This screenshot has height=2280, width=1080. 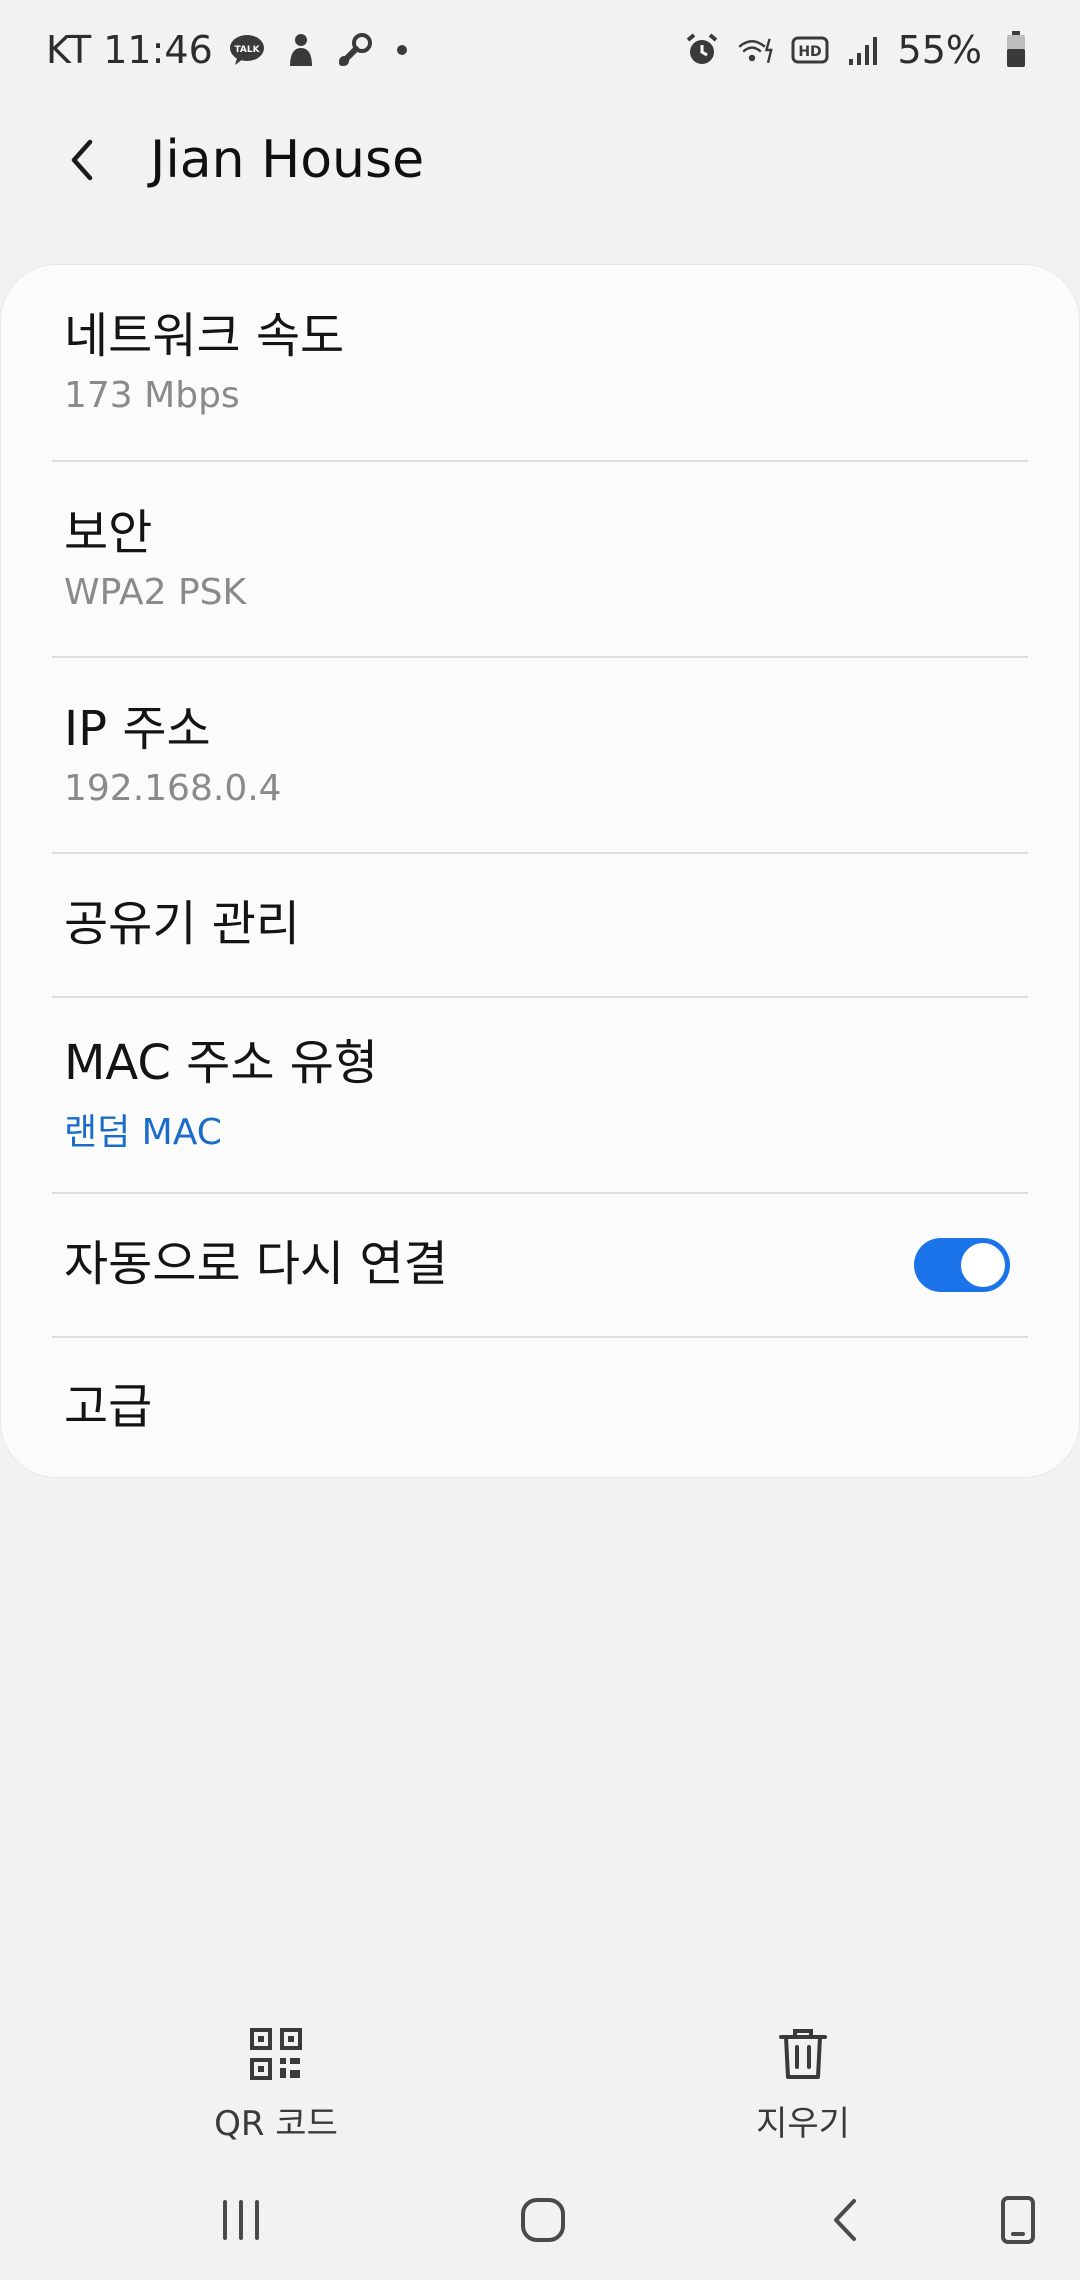 I want to click on row-mac-address-type: MAC 주소 유형 랜덤 MAC, so click(x=540, y=1095).